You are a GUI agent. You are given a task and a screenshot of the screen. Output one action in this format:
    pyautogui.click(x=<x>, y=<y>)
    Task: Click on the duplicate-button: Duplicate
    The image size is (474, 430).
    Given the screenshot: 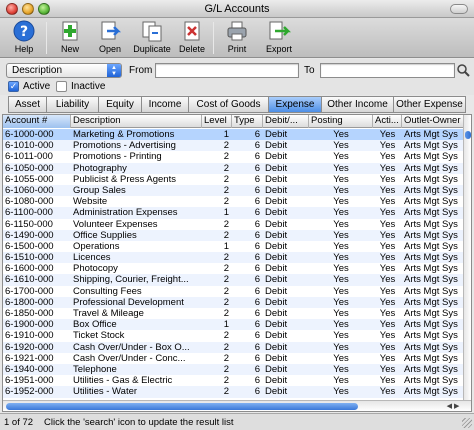 What is the action you would take?
    pyautogui.click(x=152, y=38)
    